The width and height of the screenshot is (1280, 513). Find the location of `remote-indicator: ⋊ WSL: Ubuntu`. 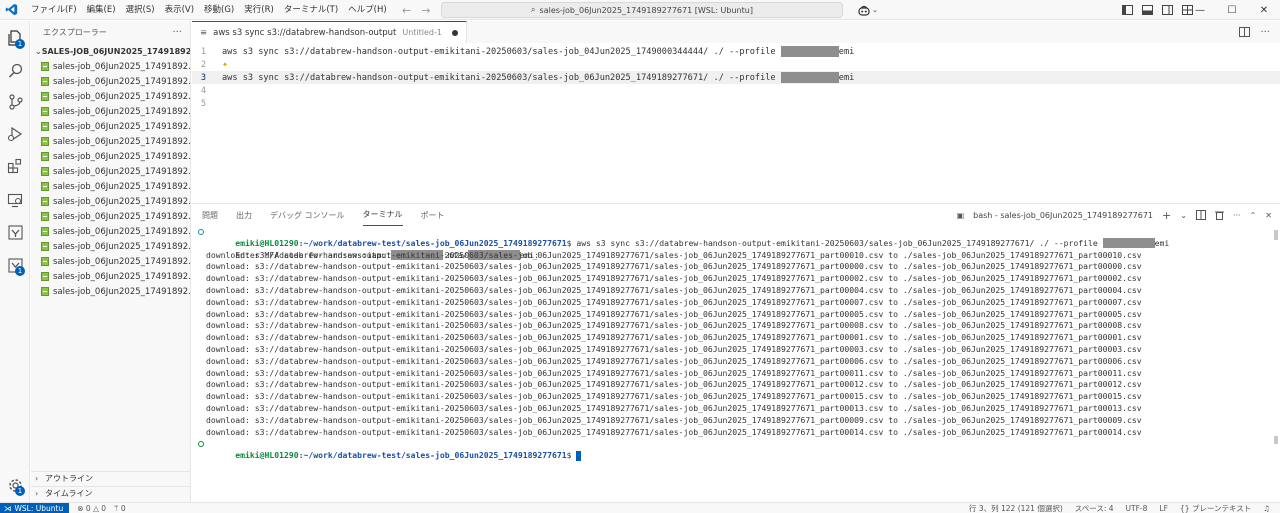

remote-indicator: ⋊ WSL: Ubuntu is located at coordinates (35, 507).